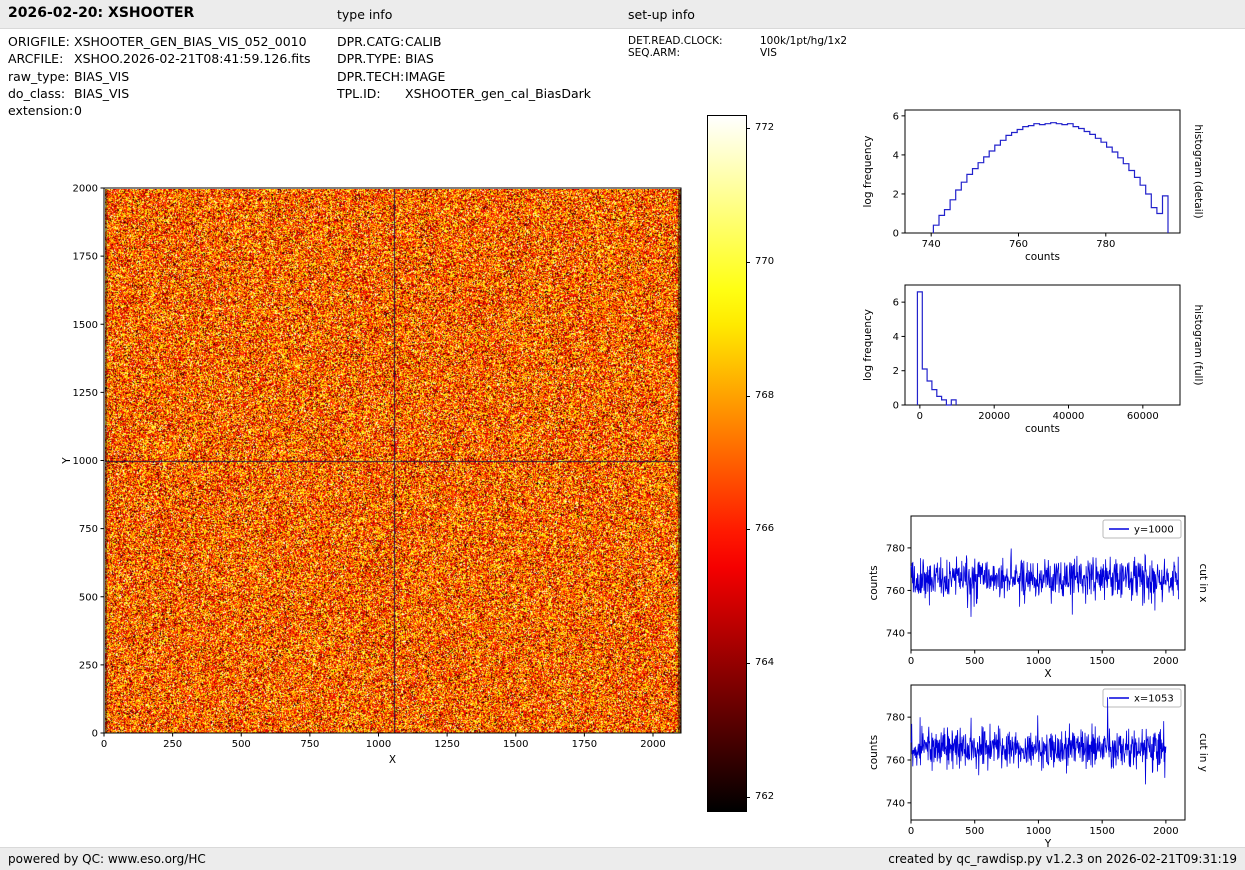  I want to click on meta-value: CALIB, so click(423, 41).